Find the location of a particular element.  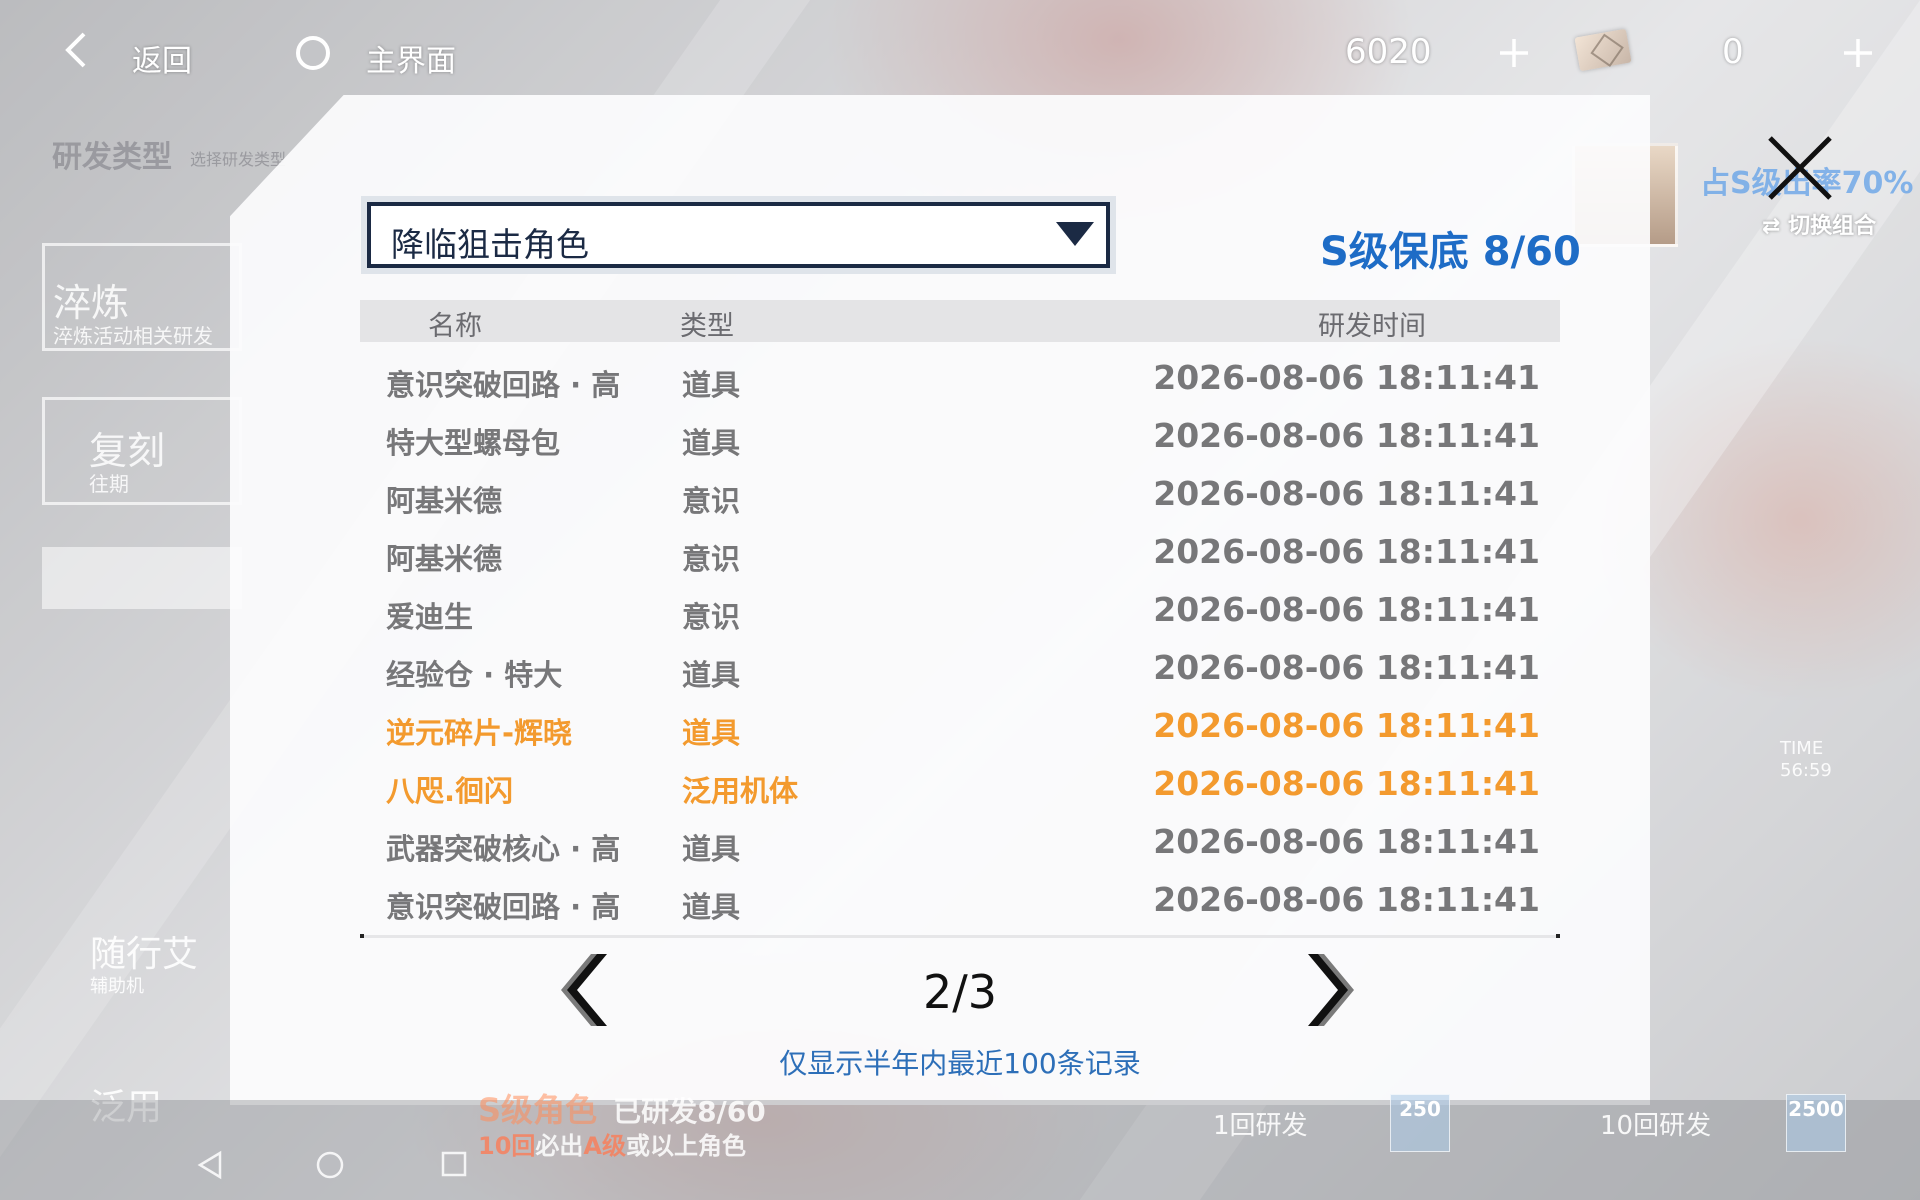

switch-group-label: 切换组合 is located at coordinates (1832, 226).